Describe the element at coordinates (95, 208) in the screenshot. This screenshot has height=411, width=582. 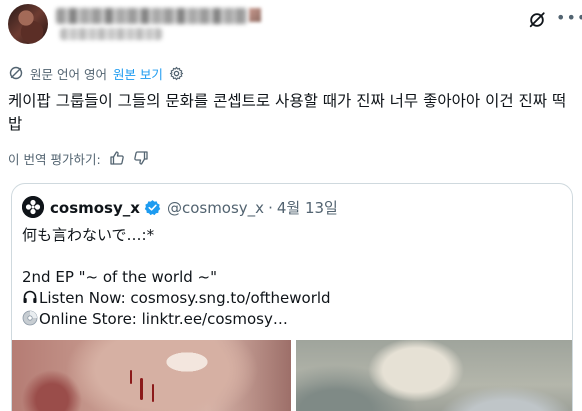
I see `quoted-author-name: cosmosy_x` at that location.